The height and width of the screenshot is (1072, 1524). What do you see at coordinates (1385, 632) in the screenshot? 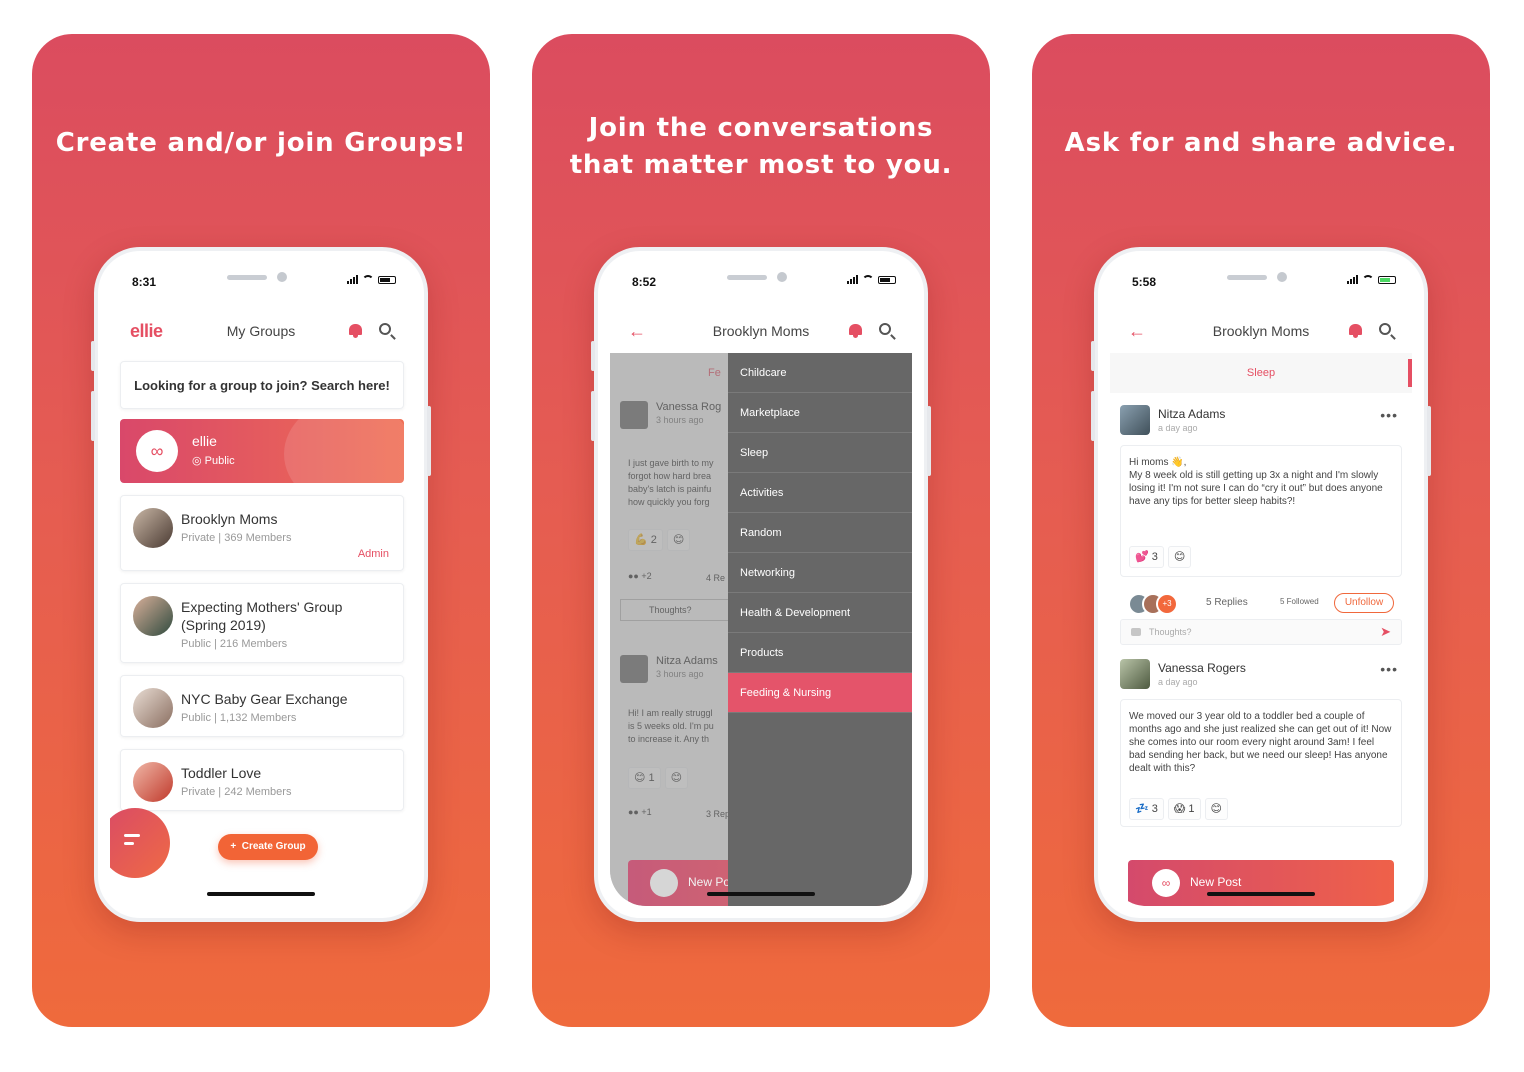
I see `send-icon: ➤` at bounding box center [1385, 632].